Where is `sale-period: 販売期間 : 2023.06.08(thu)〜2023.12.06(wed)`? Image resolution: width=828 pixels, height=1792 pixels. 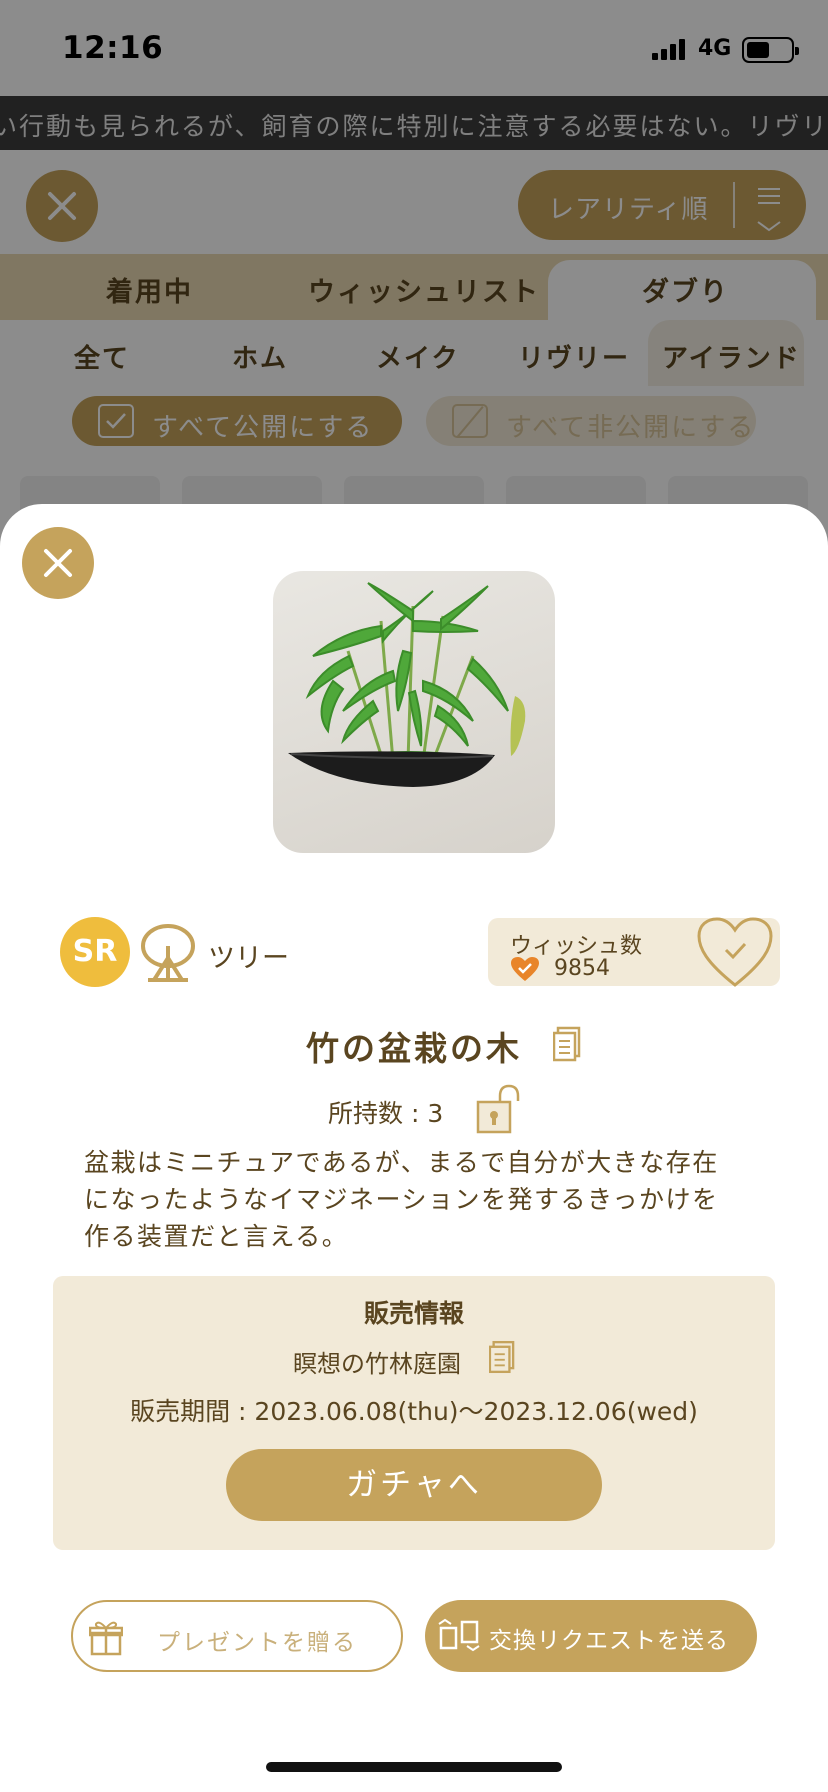 sale-period: 販売期間 : 2023.06.08(thu)〜2023.12.06(wed) is located at coordinates (414, 1411).